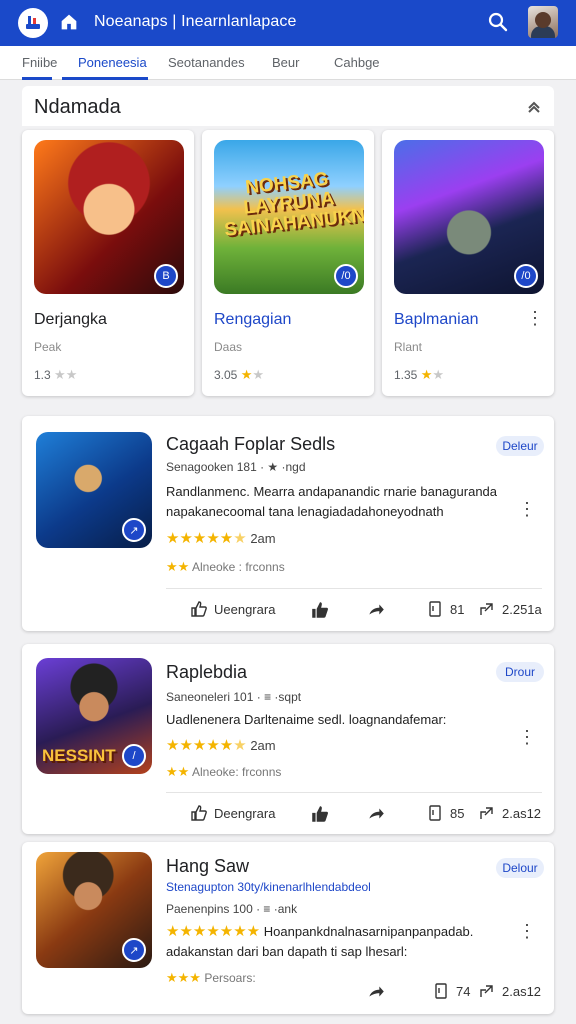 Image resolution: width=576 pixels, height=1024 pixels. Describe the element at coordinates (520, 672) in the screenshot. I see `status-badge: Drour` at that location.